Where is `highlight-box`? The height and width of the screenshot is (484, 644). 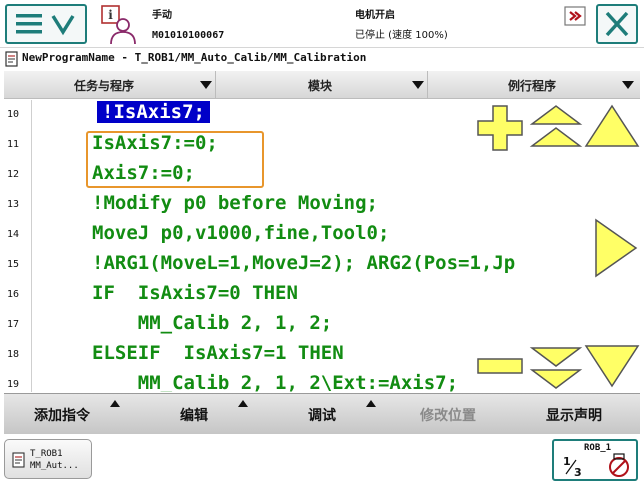
highlight-box is located at coordinates (175, 159).